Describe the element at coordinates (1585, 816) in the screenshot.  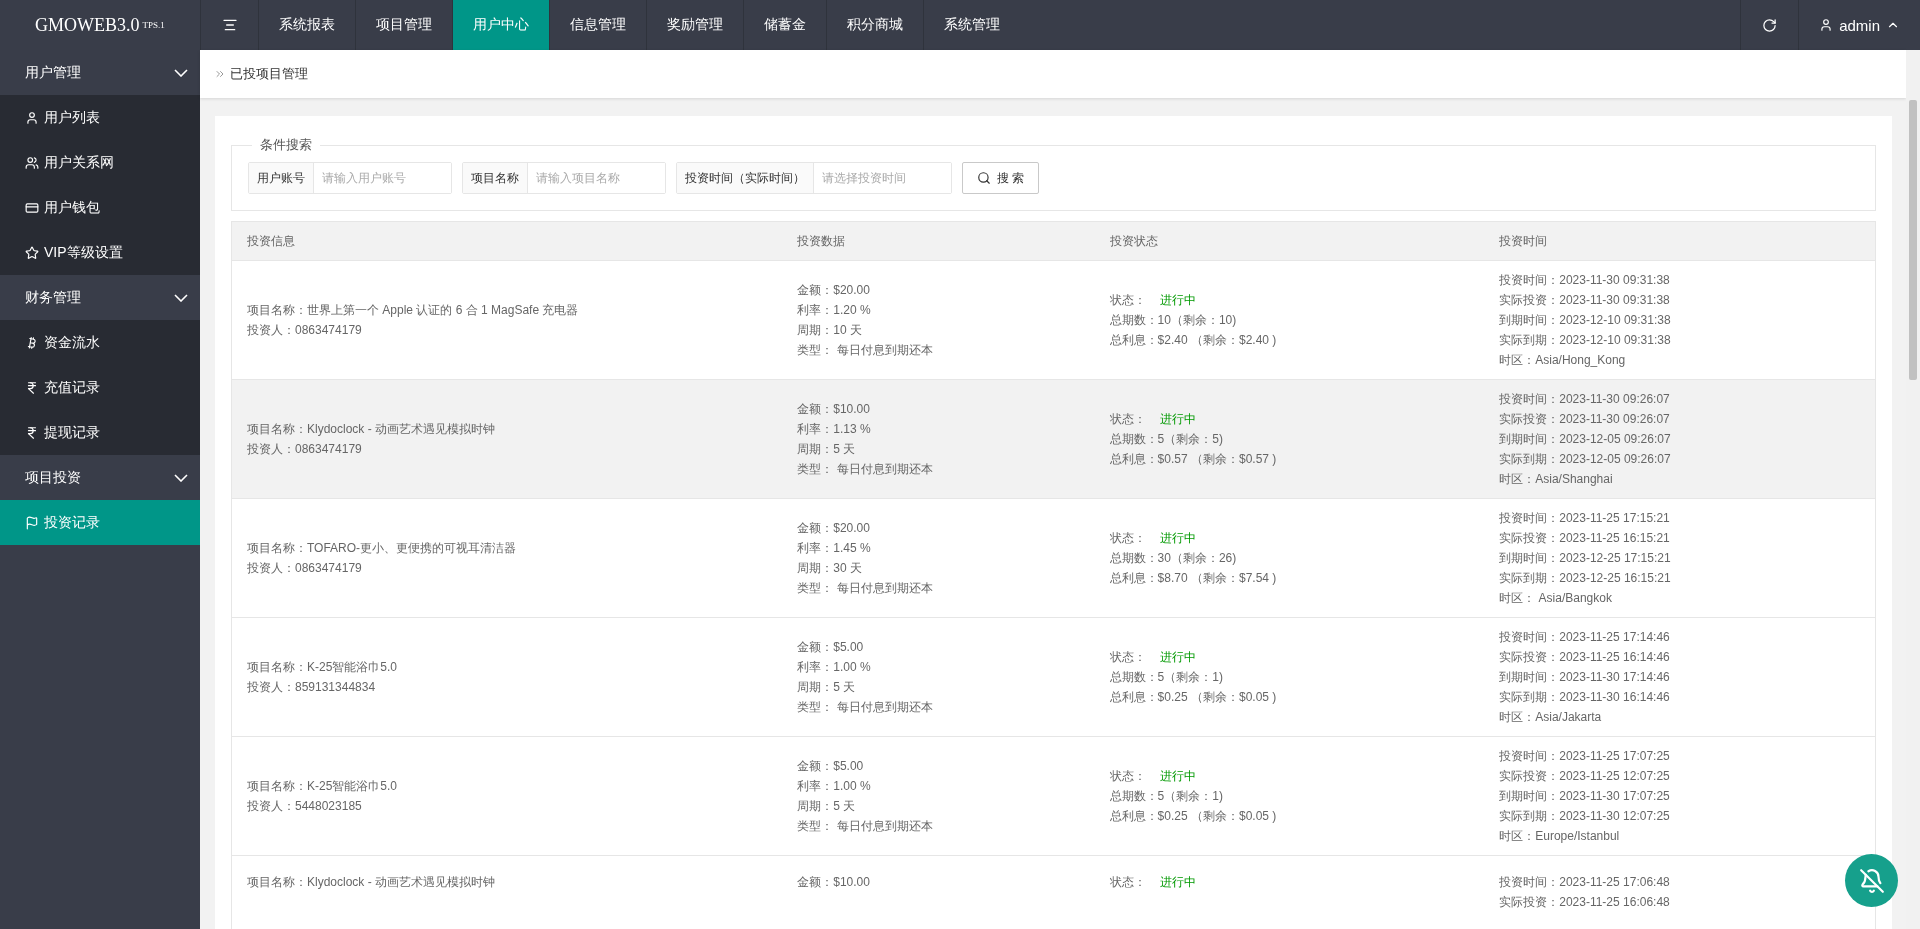
I see `time-line: 实际到期：2023-11-30 12:07:25` at that location.